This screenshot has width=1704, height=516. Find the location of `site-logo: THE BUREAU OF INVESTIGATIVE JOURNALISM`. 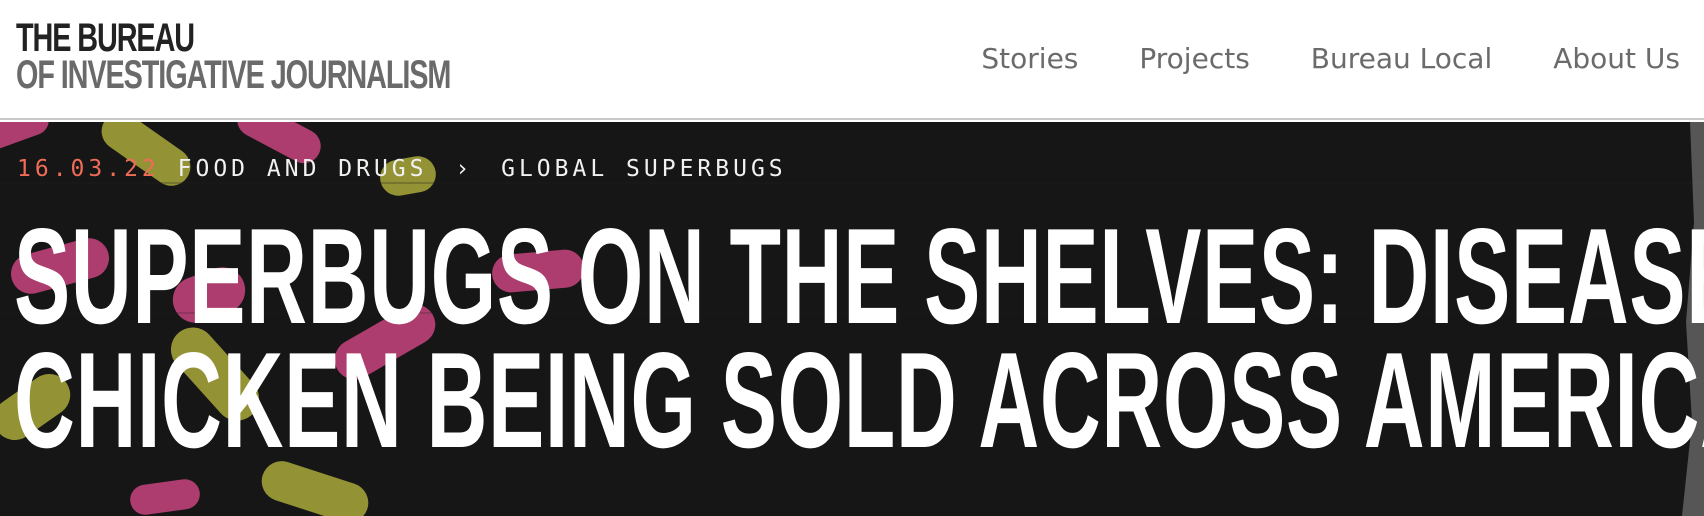

site-logo: THE BUREAU OF INVESTIGATIVE JOURNALISM is located at coordinates (233, 56).